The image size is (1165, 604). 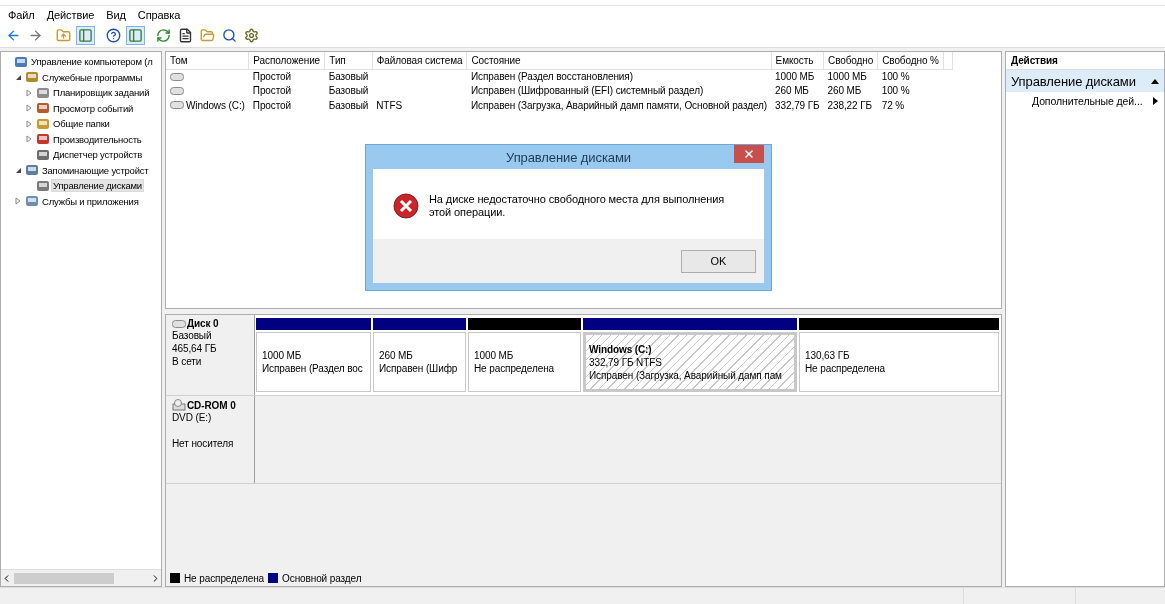 I want to click on collapse-arrow-icon, so click(x=1155, y=81).